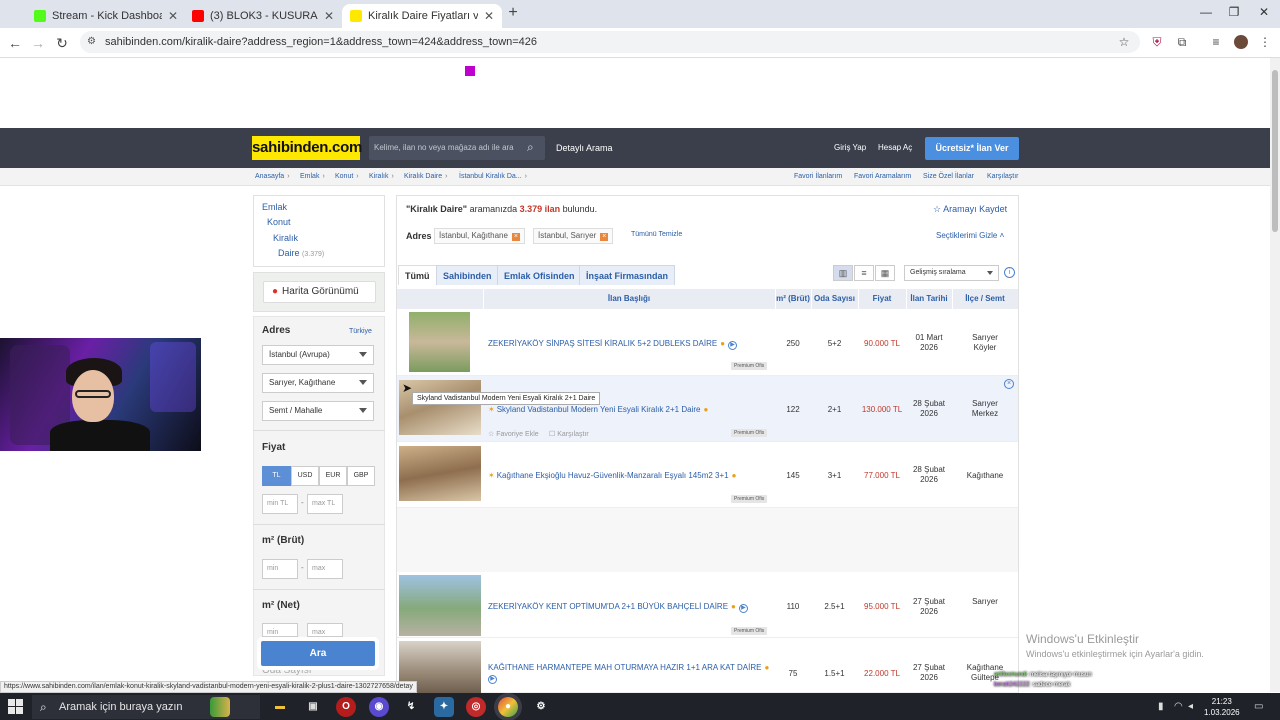 The width and height of the screenshot is (1280, 720). I want to click on windows-start-icon, so click(16, 707).